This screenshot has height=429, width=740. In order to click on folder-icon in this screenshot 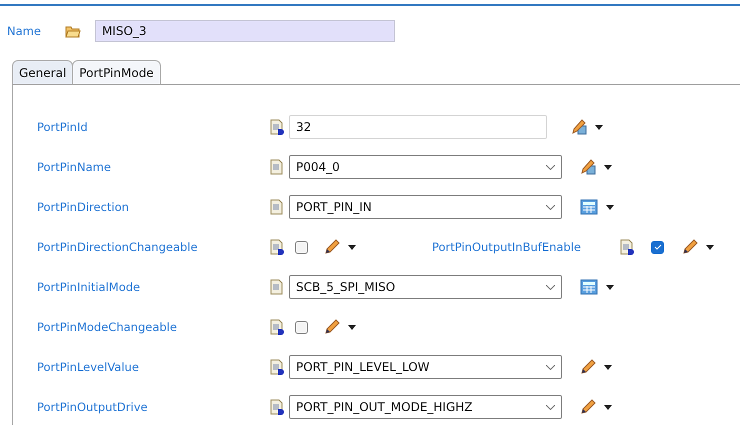, I will do `click(72, 31)`.